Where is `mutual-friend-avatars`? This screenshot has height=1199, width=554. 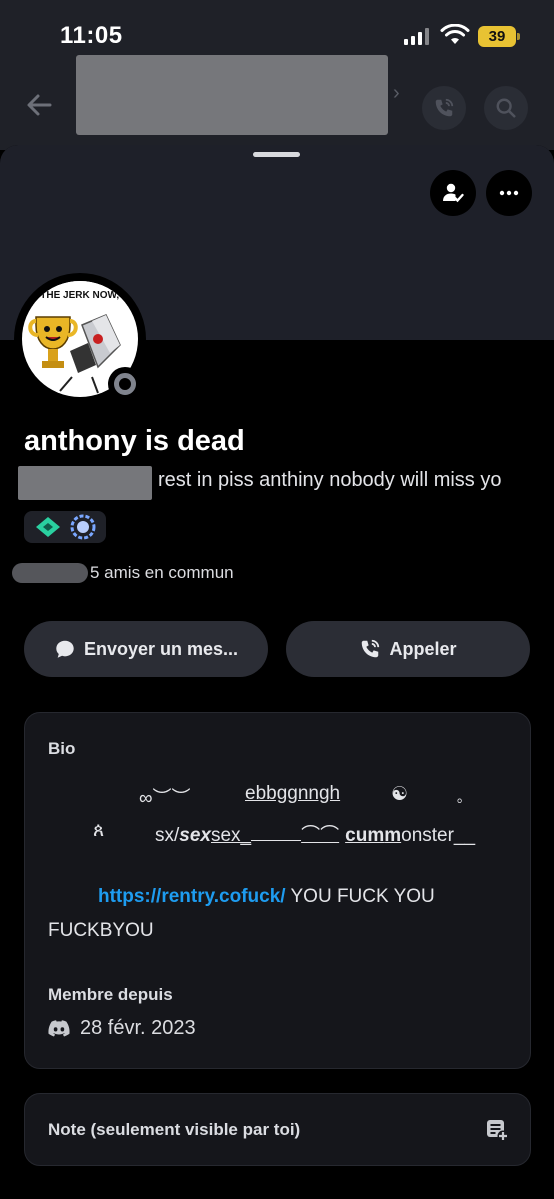 mutual-friend-avatars is located at coordinates (50, 573).